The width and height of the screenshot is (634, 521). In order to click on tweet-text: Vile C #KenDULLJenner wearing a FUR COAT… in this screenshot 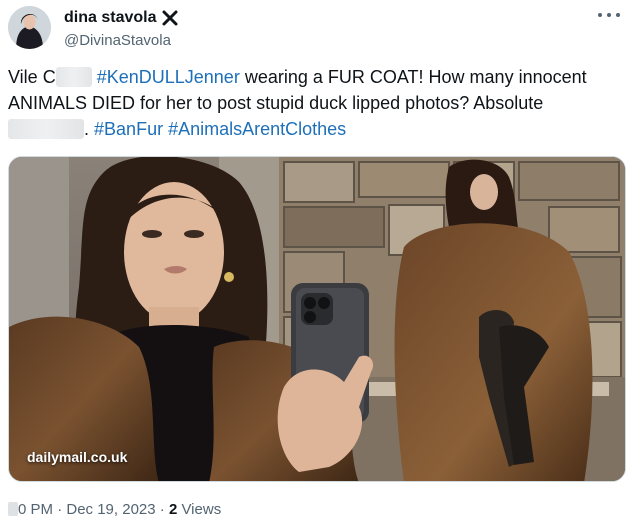, I will do `click(317, 103)`.